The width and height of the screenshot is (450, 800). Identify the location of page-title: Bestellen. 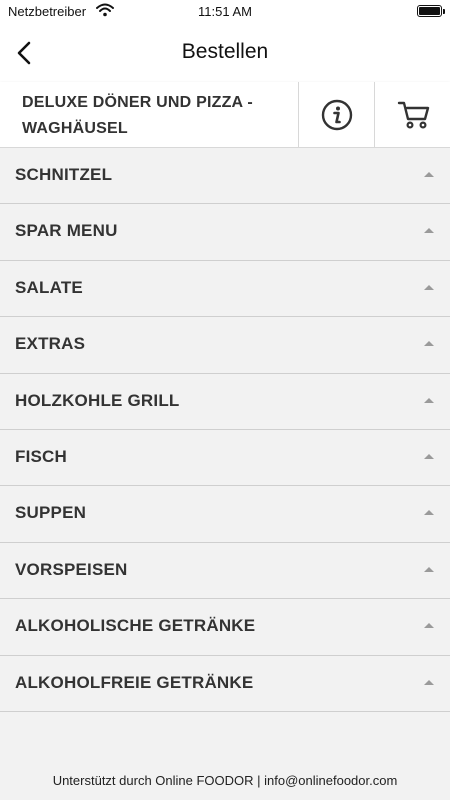
(225, 51).